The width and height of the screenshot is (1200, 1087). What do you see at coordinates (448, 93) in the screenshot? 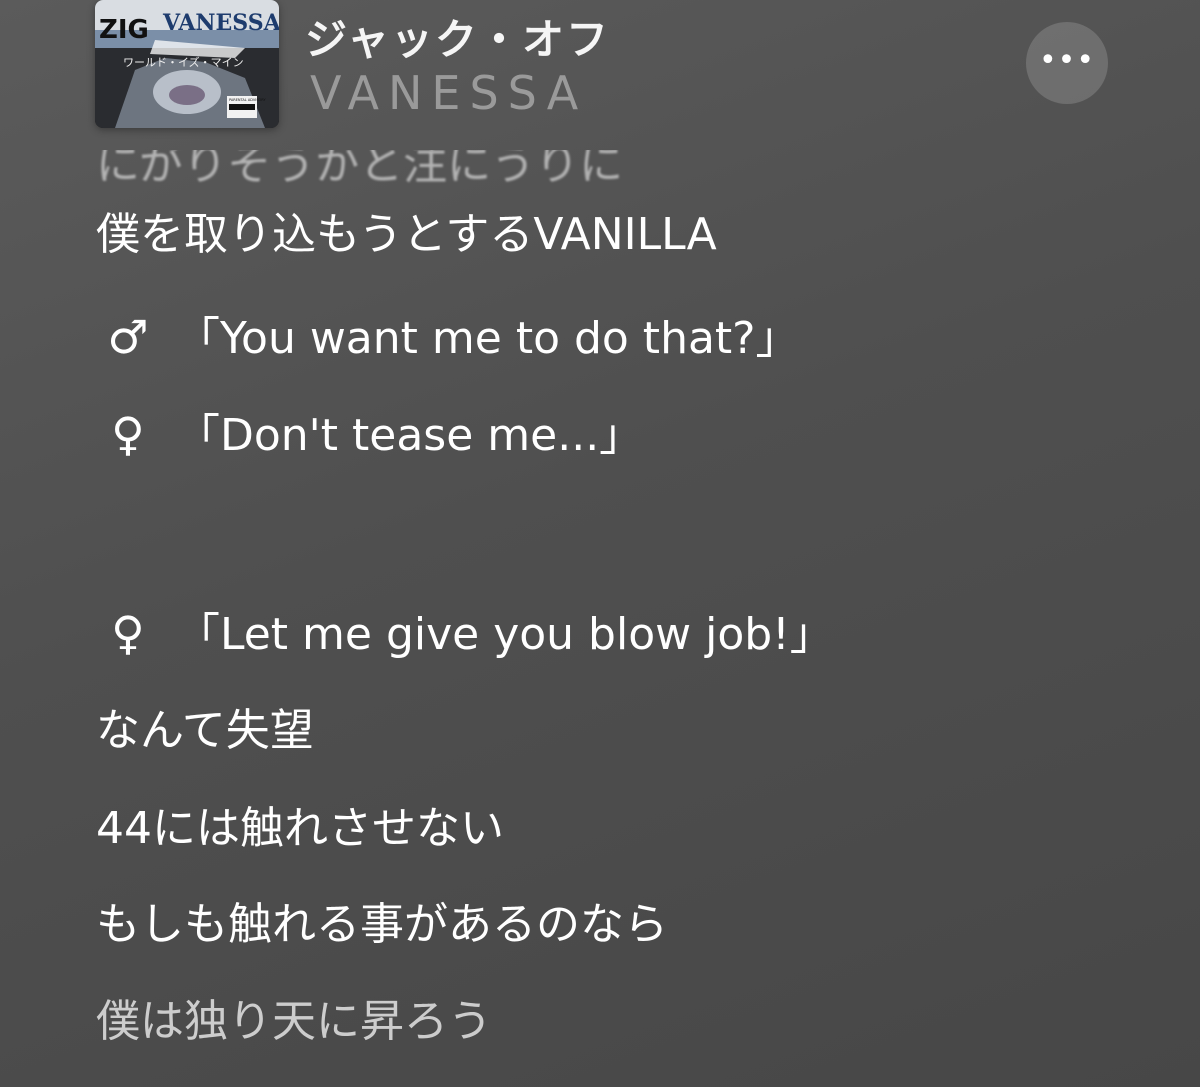
I see `artist-name: VANESSA` at bounding box center [448, 93].